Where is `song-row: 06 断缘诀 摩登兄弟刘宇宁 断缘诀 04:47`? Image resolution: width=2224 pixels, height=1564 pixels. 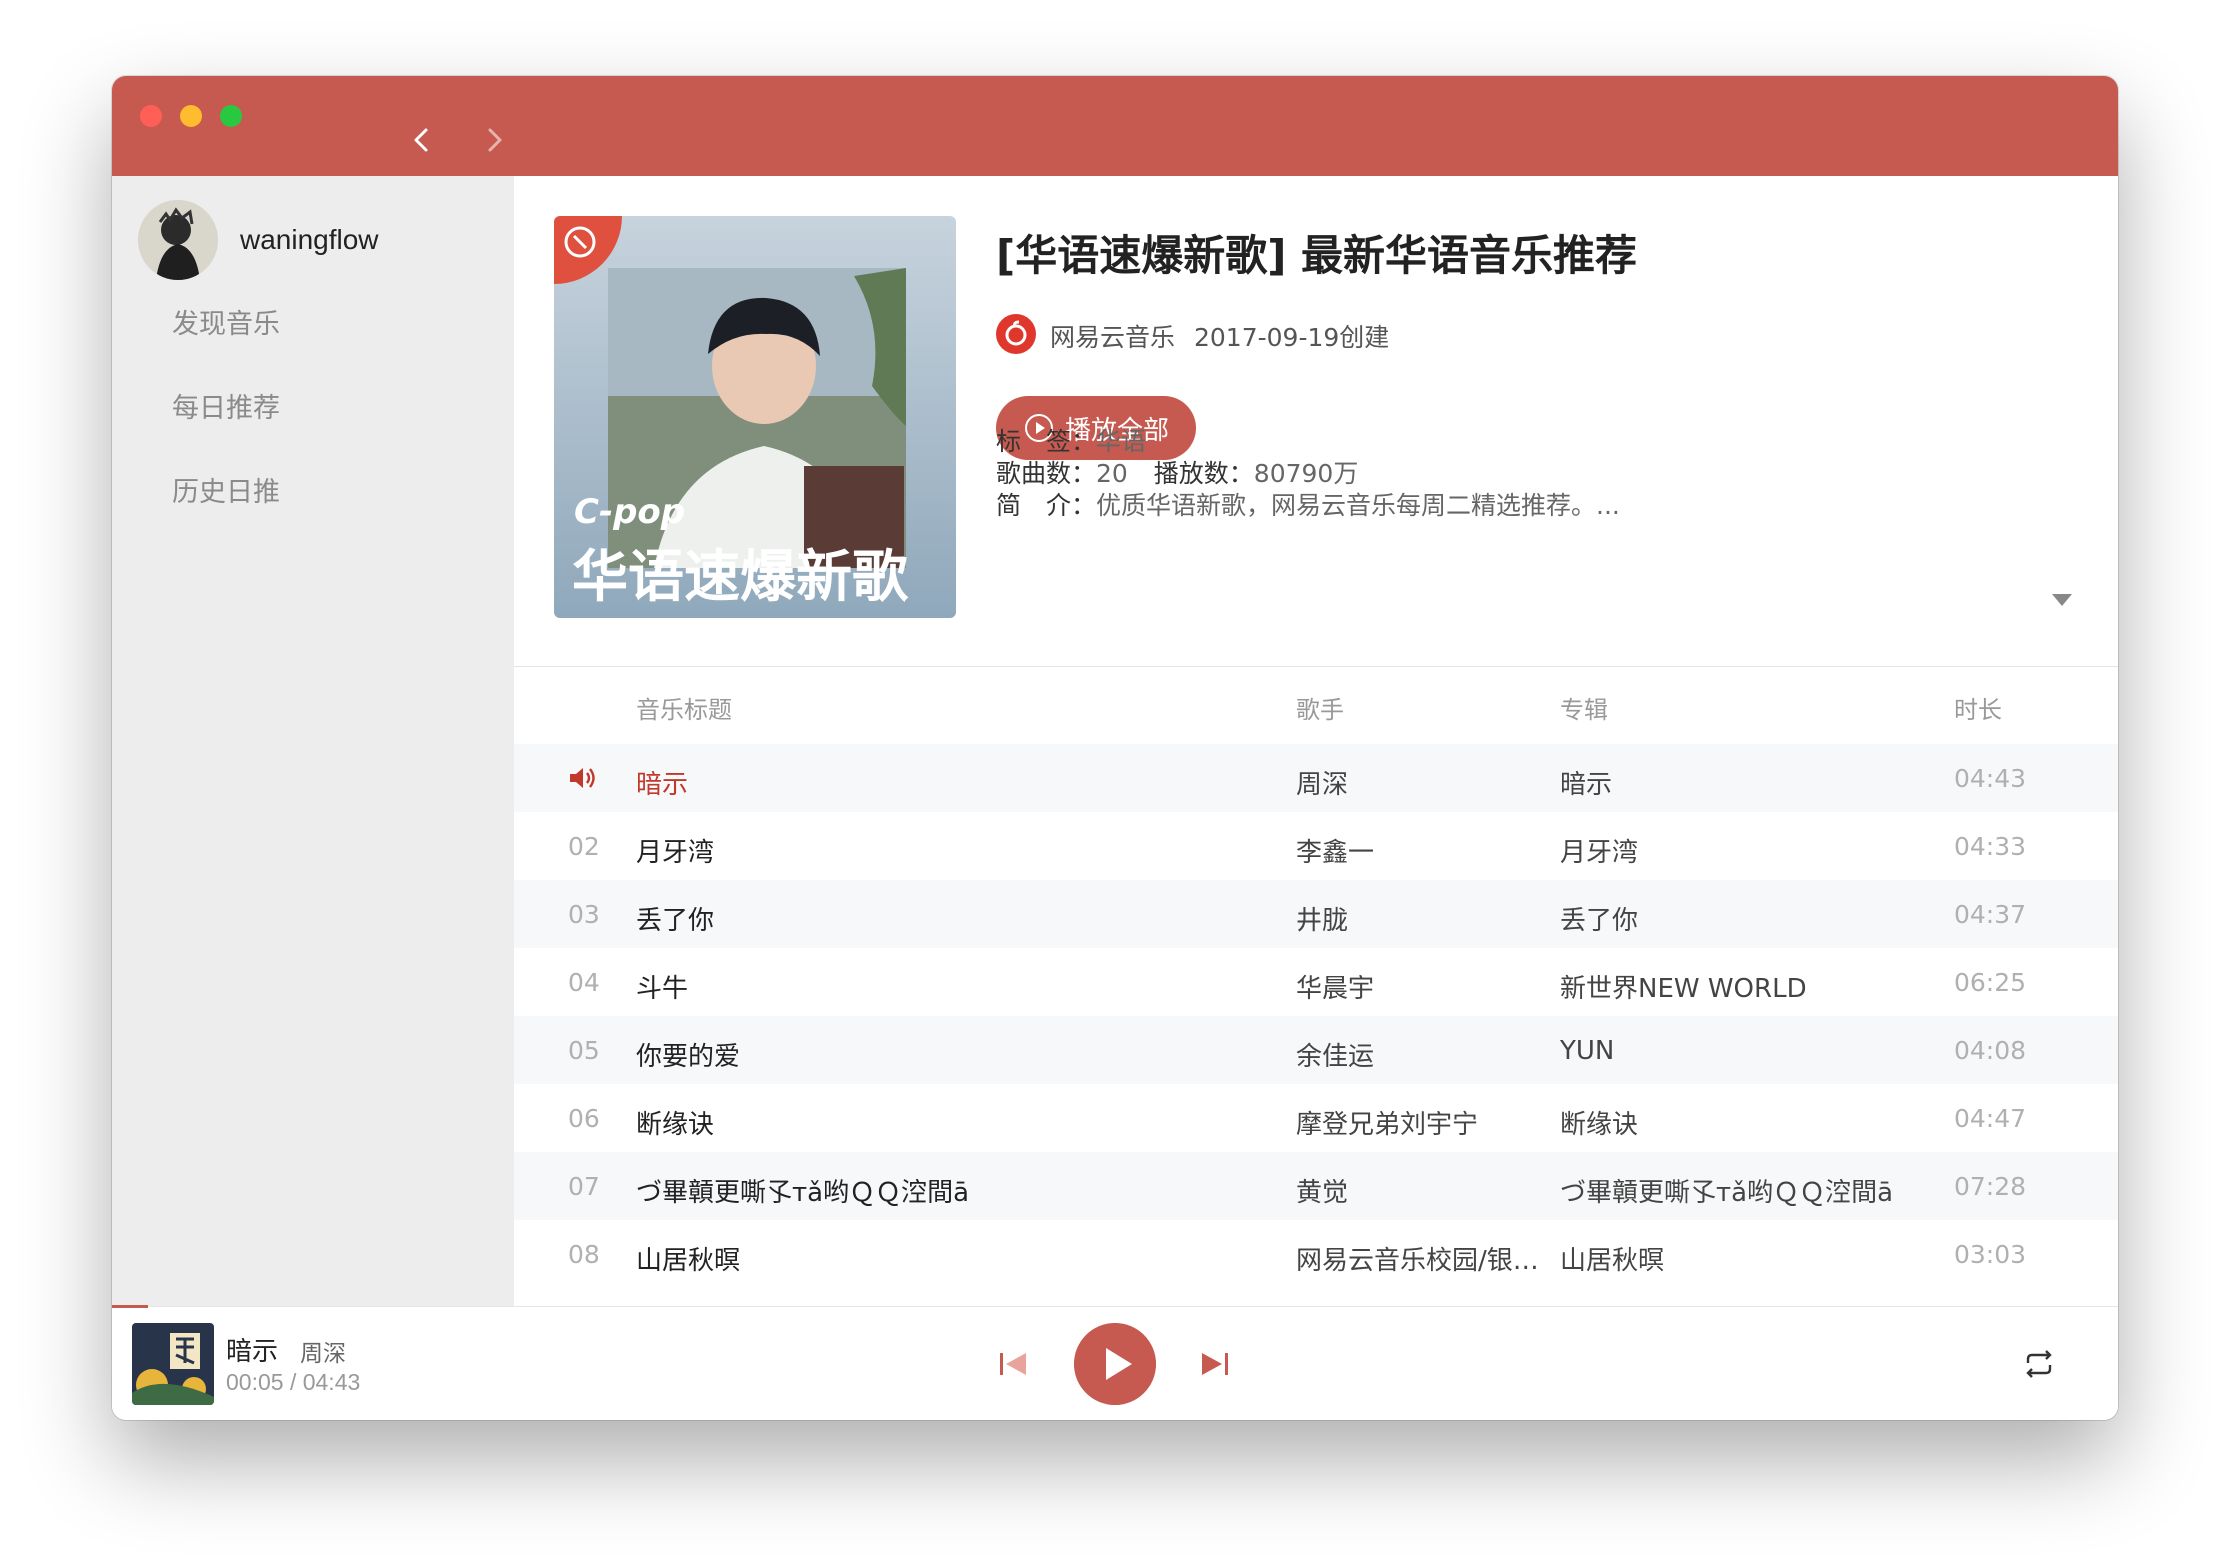 song-row: 06 断缘诀 摩登兄弟刘宇宁 断缘诀 04:47 is located at coordinates (1316, 1118).